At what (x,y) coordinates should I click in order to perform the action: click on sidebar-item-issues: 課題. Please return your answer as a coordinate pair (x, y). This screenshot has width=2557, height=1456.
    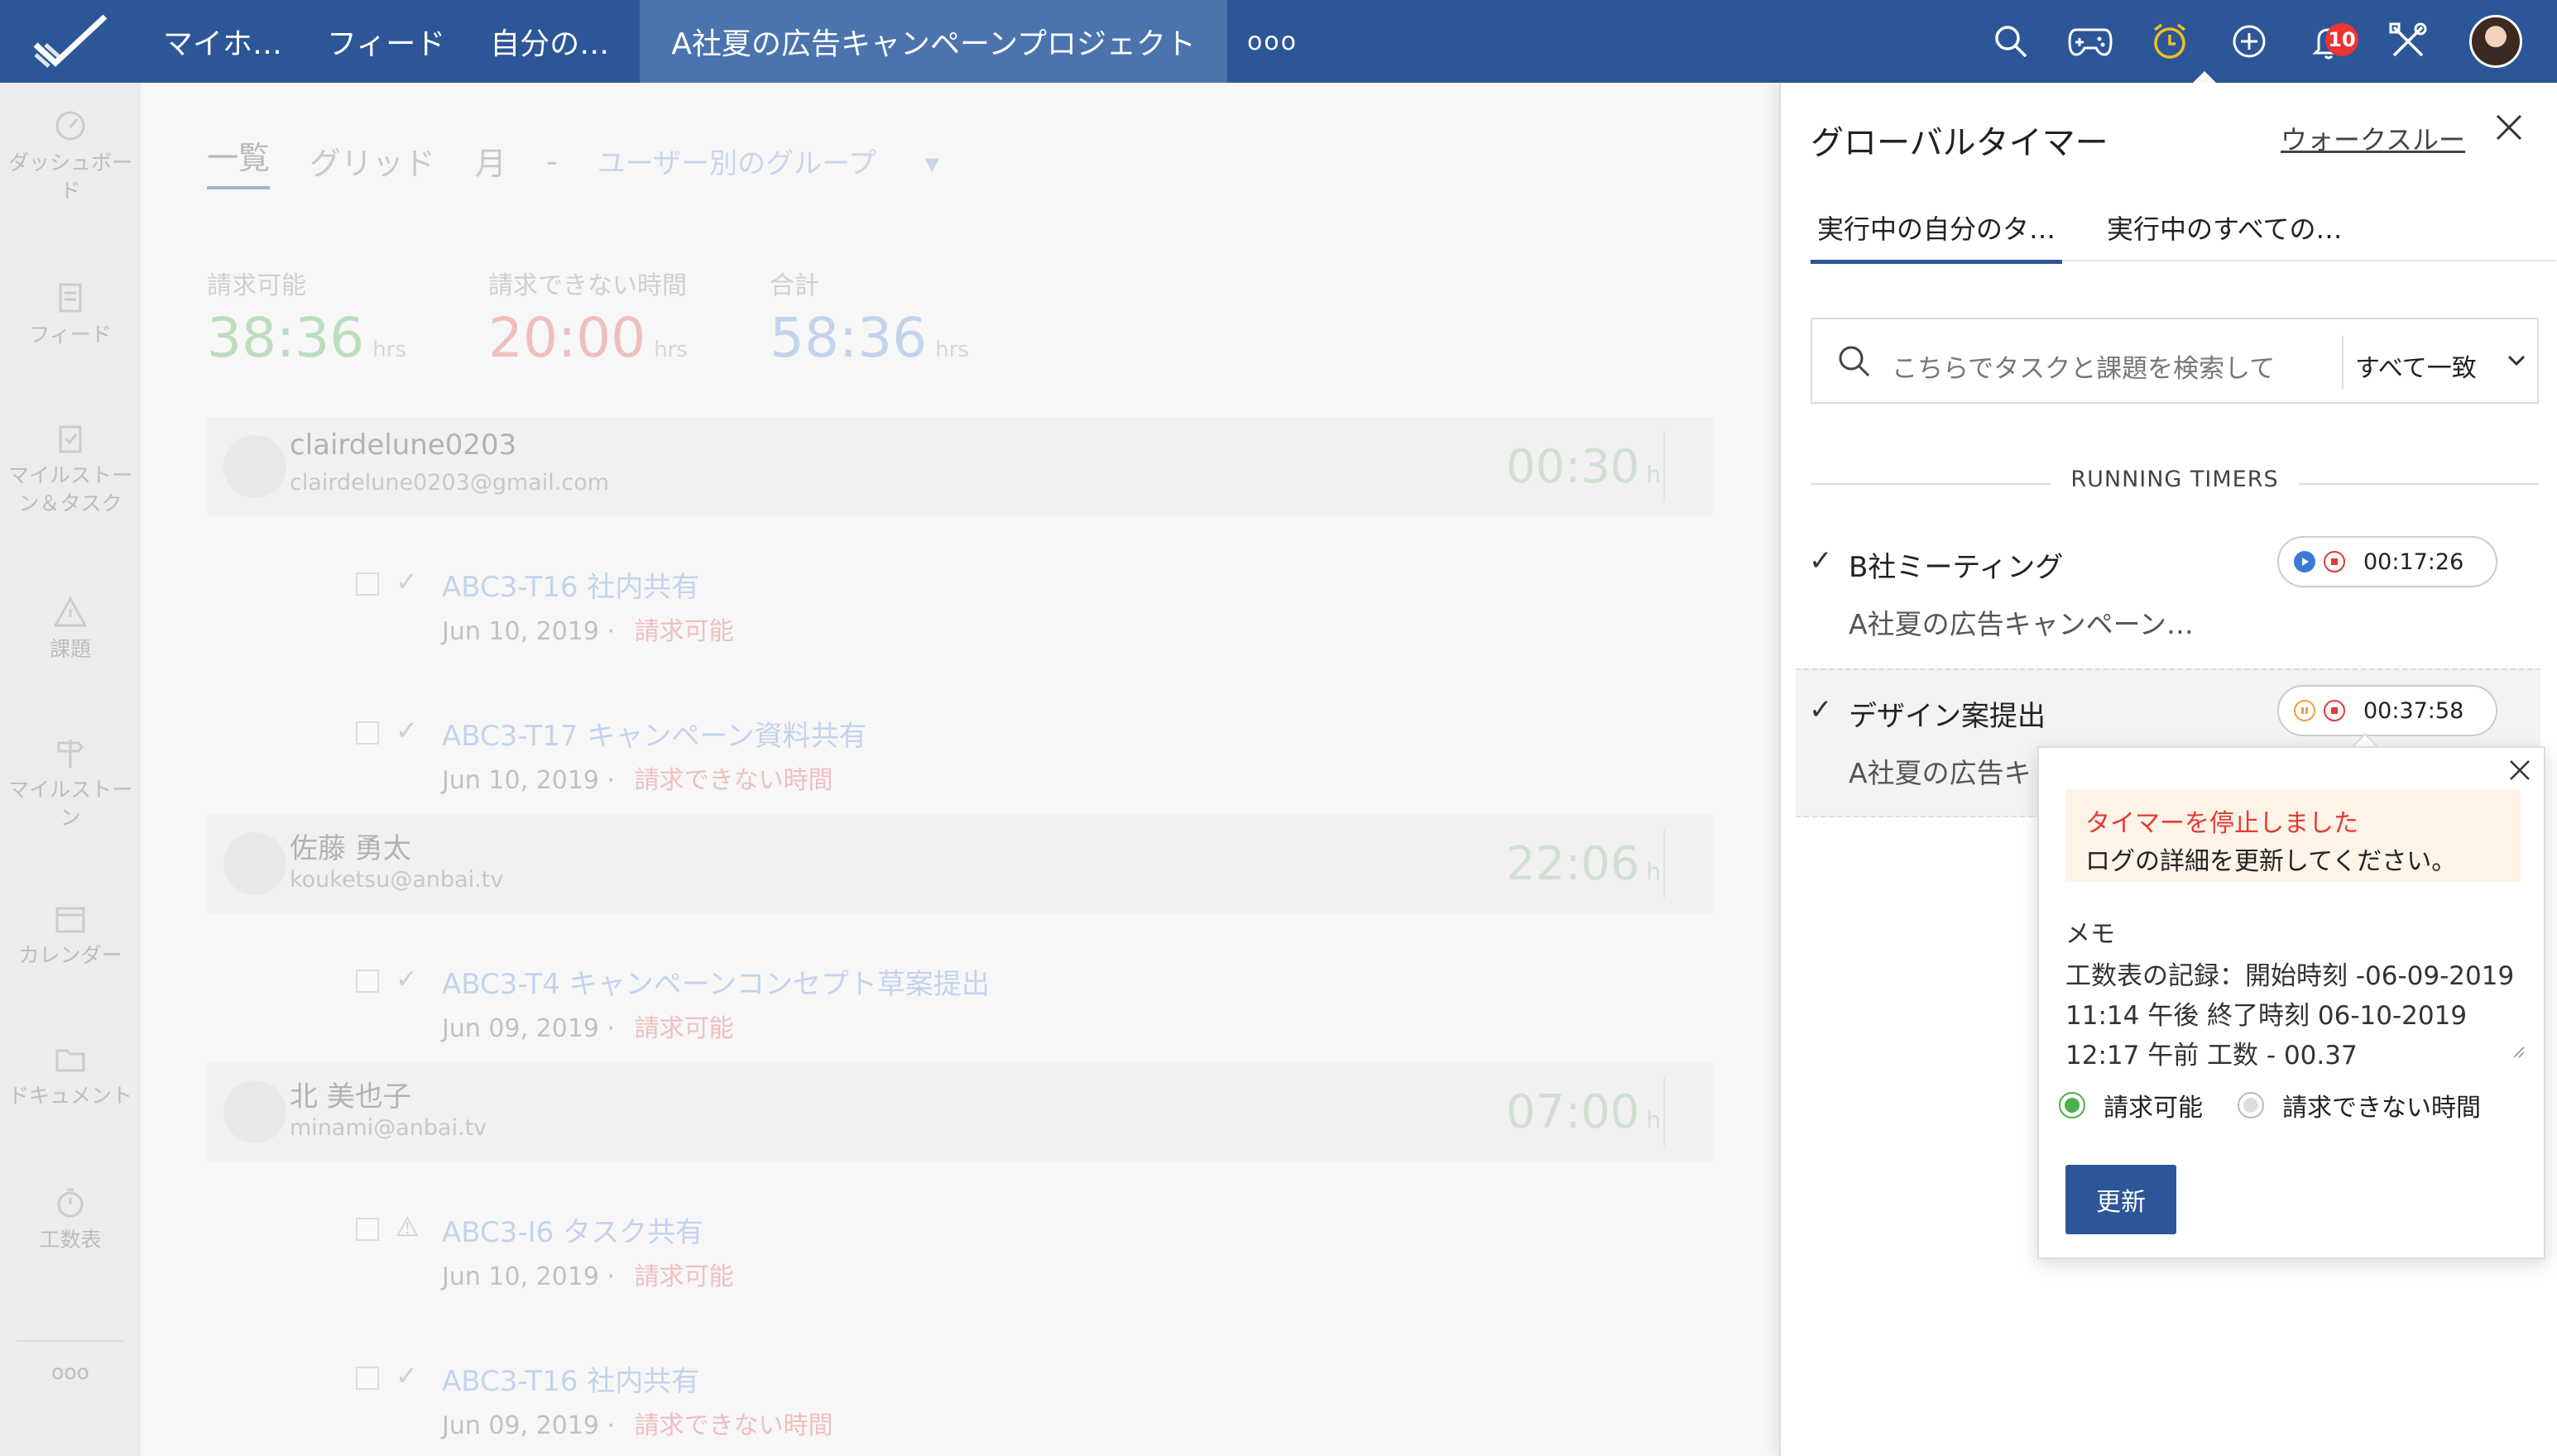
    Looking at the image, I should click on (70, 629).